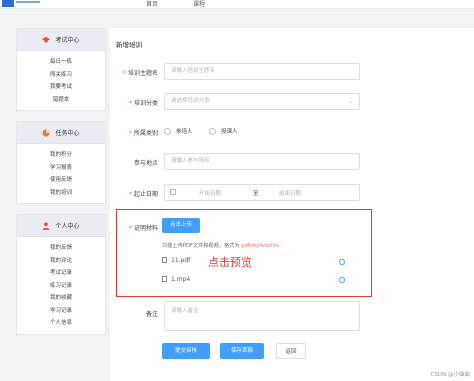 This screenshot has width=474, height=381. What do you see at coordinates (178, 131) in the screenshot?
I see `radio-trainee: 参培人` at bounding box center [178, 131].